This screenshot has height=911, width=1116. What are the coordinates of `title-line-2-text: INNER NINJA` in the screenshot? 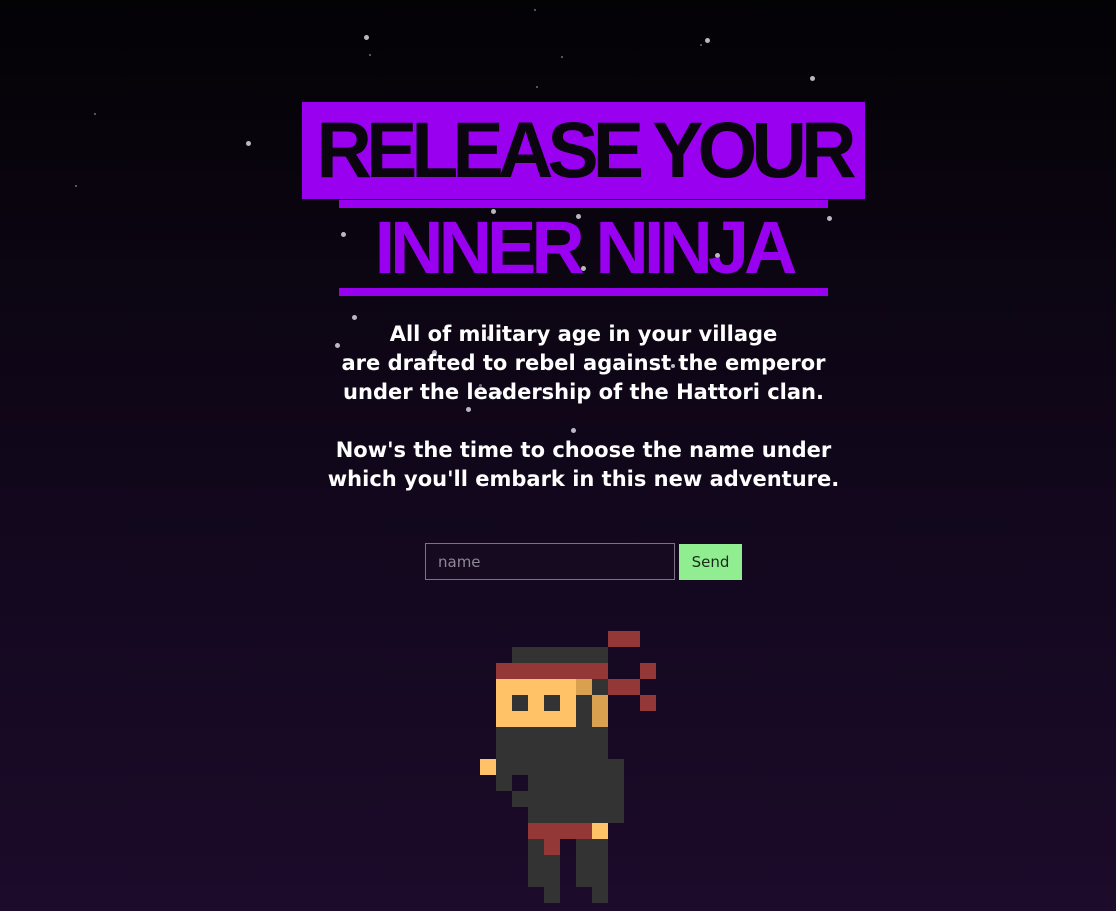 It's located at (586, 247).